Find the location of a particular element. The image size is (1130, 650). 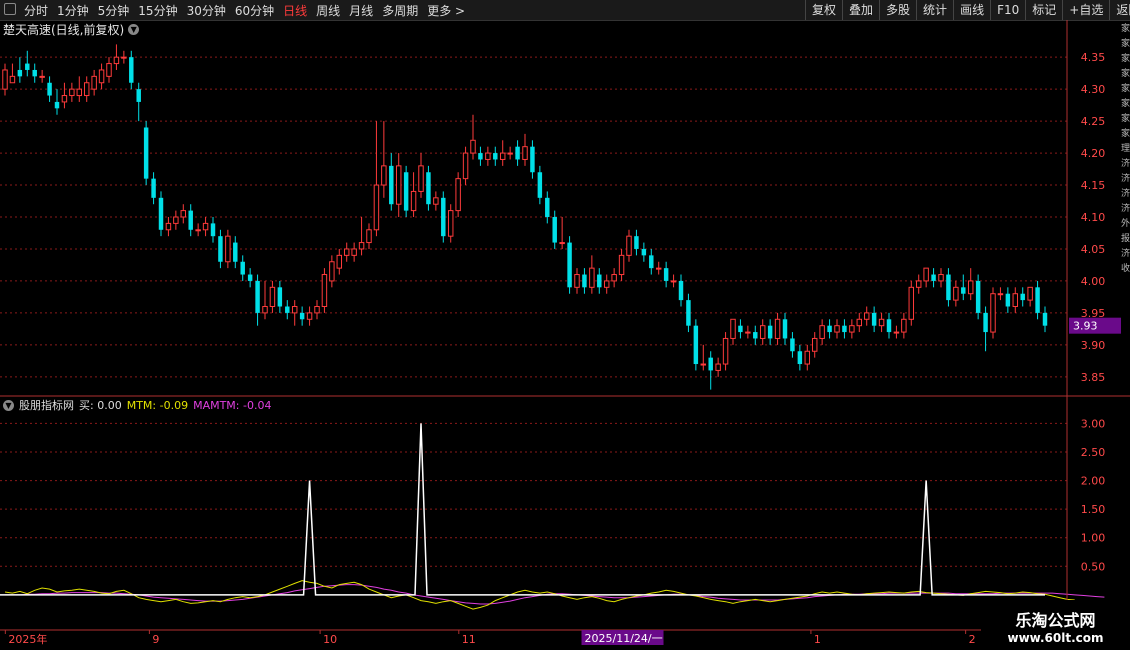

strip-char: 外 is located at coordinates (1125, 224).